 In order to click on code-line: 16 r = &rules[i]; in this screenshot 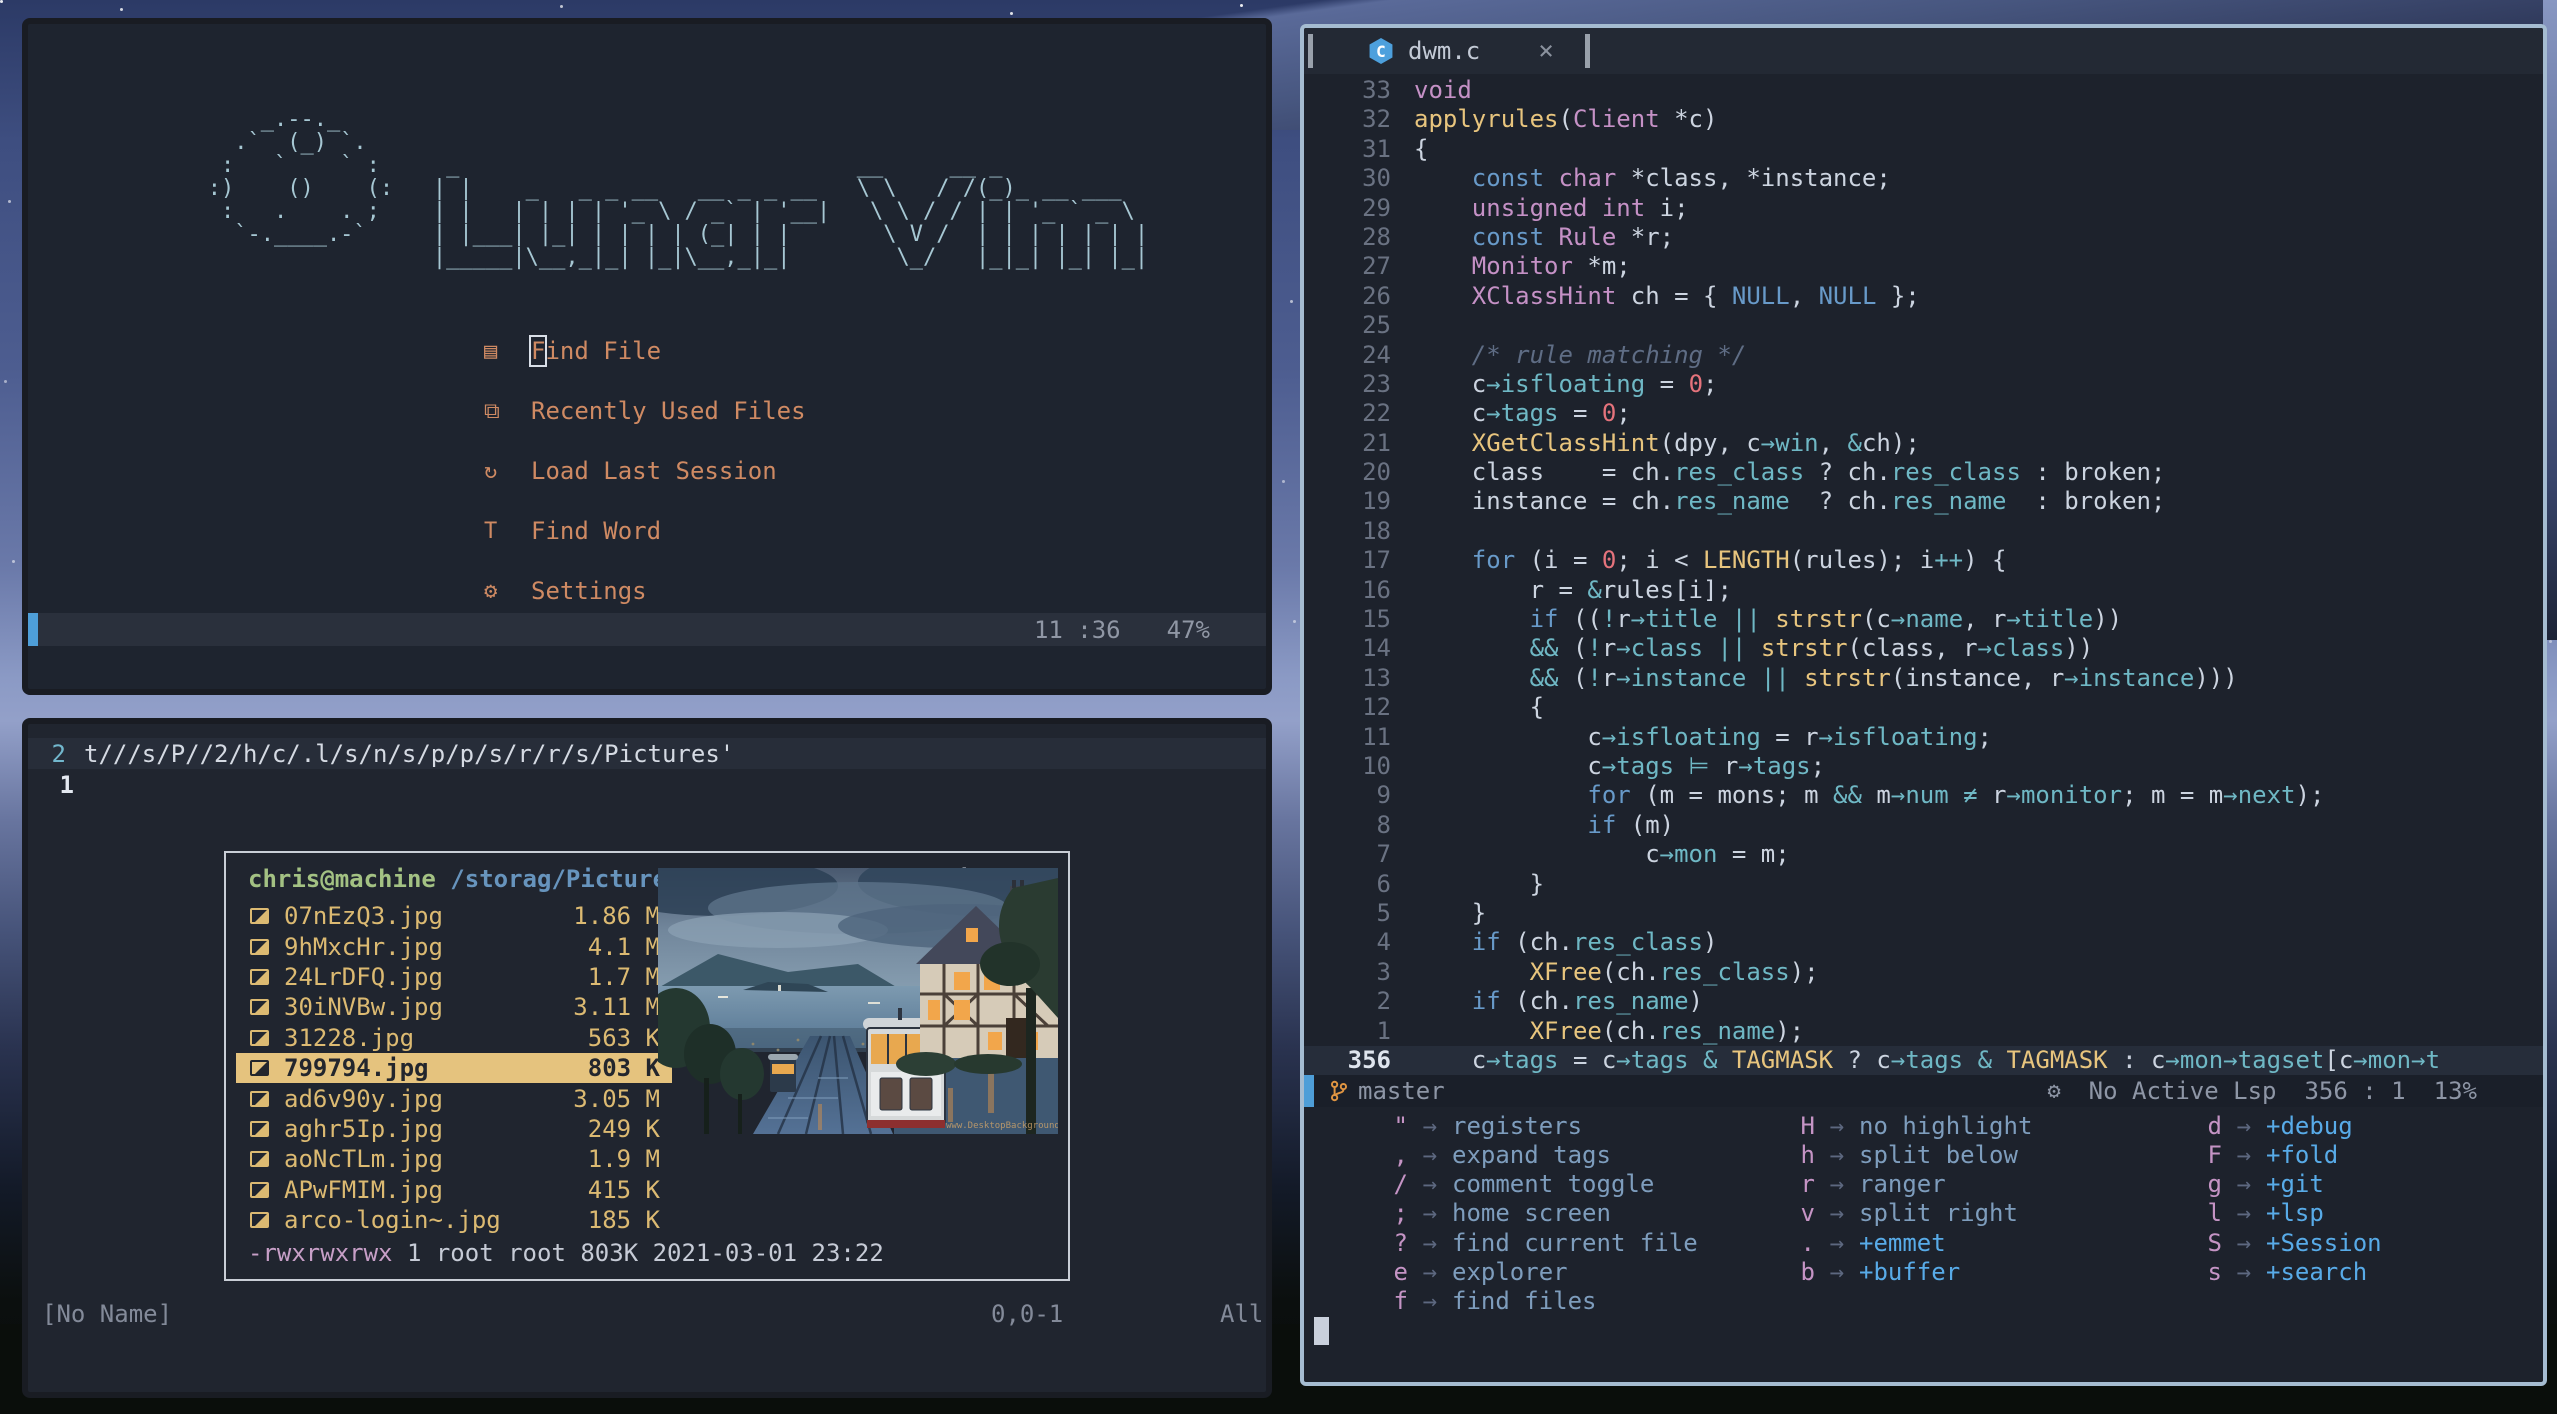, I will do `click(1923, 590)`.